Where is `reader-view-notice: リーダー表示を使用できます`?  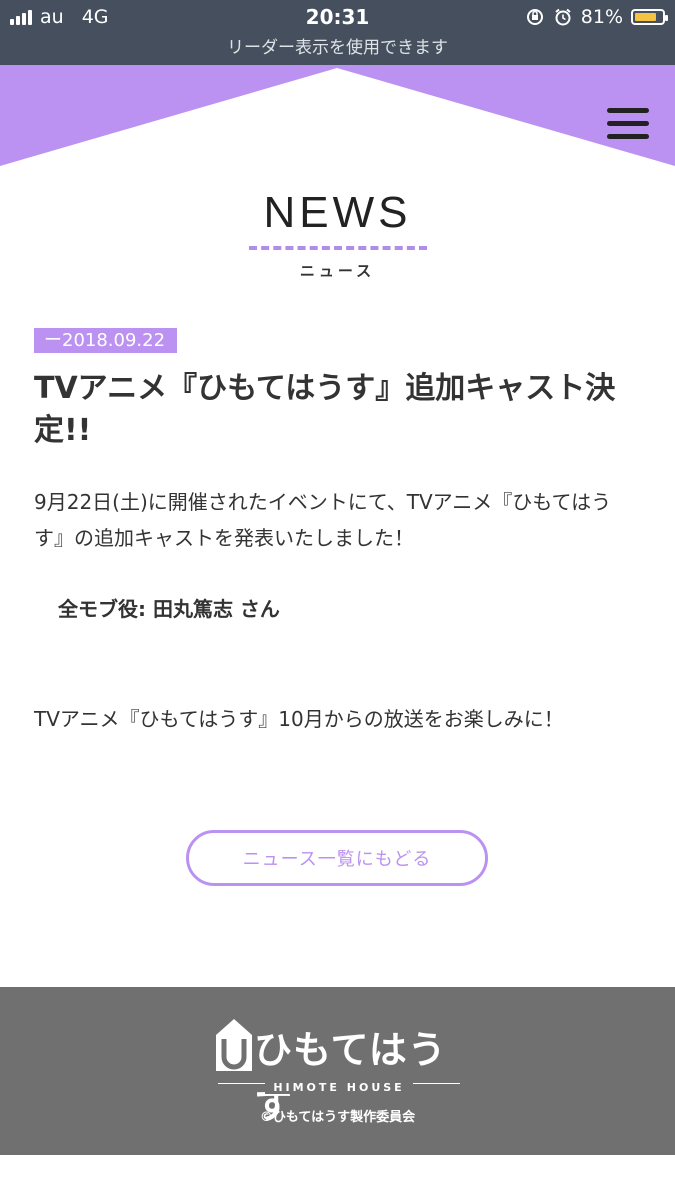 reader-view-notice: リーダー表示を使用できます is located at coordinates (337, 45).